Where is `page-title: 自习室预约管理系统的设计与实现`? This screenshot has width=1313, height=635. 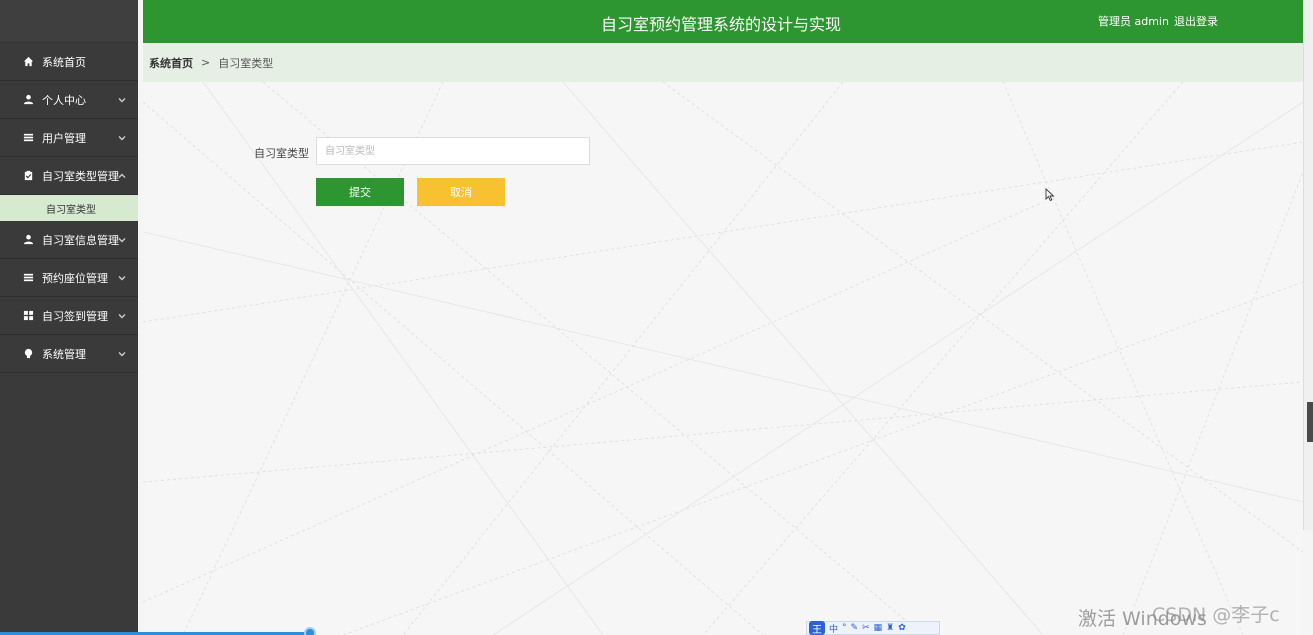 page-title: 自习室预约管理系统的设计与实现 is located at coordinates (721, 24).